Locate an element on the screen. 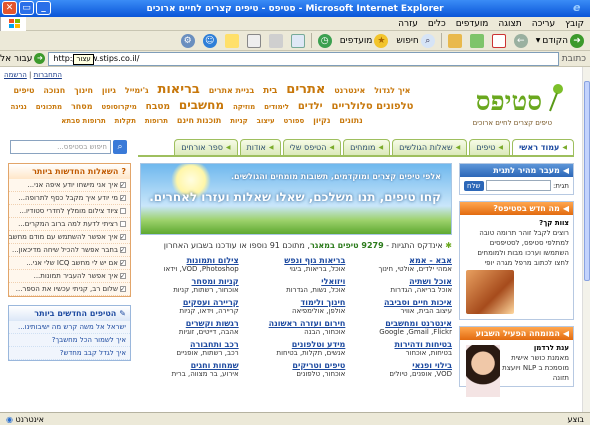 The image size is (590, 425). tab-experts: ◀ מומחים is located at coordinates (367, 147).